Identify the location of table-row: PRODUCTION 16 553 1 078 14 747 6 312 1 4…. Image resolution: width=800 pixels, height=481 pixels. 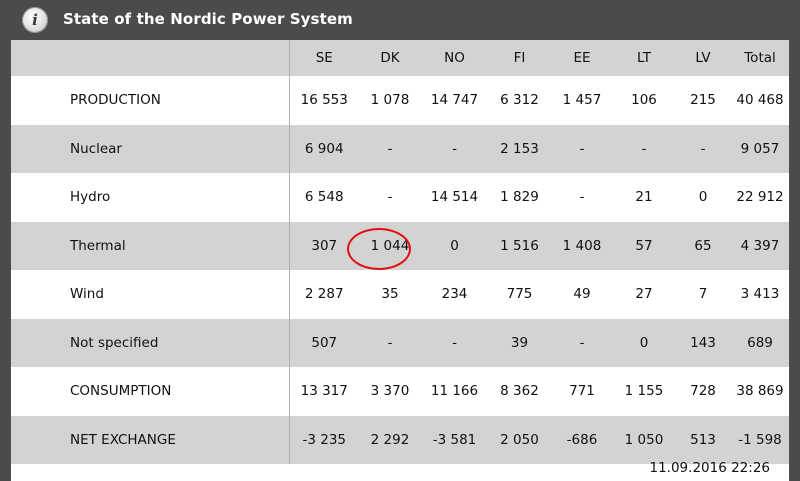
(400, 100).